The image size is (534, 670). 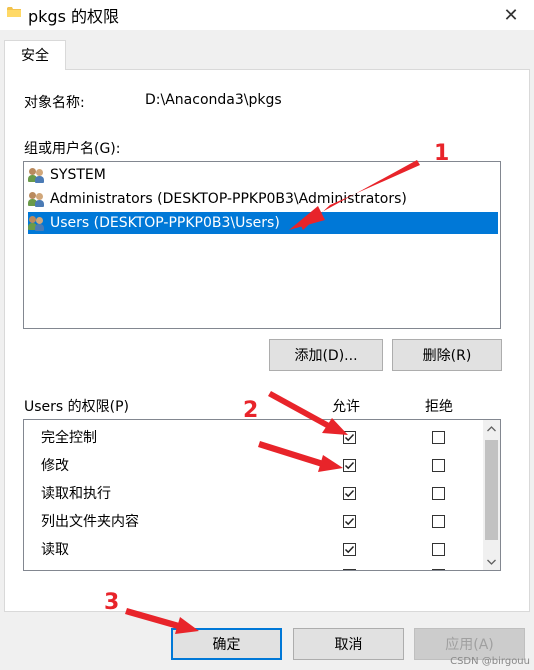 What do you see at coordinates (490, 661) in the screenshot?
I see `watermark: CSDN @birgouu` at bounding box center [490, 661].